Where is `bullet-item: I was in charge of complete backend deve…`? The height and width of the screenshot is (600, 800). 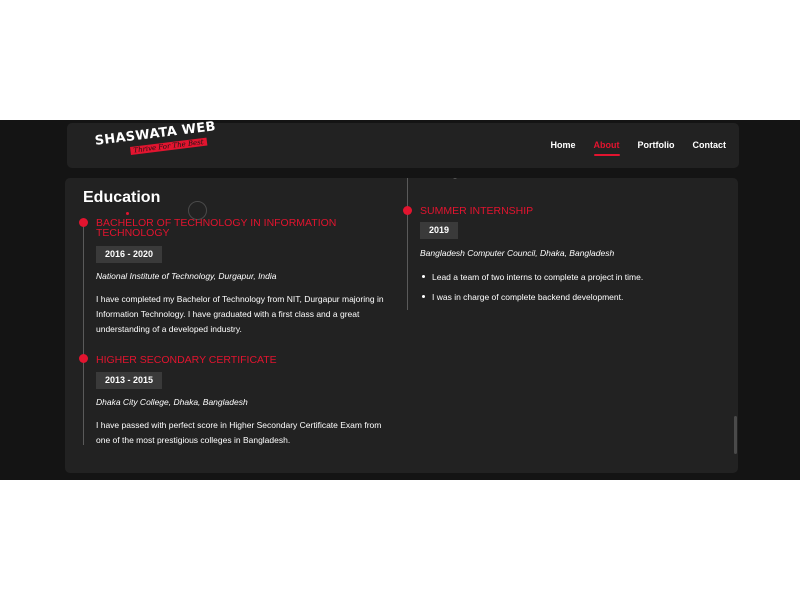 bullet-item: I was in charge of complete backend deve… is located at coordinates (570, 301).